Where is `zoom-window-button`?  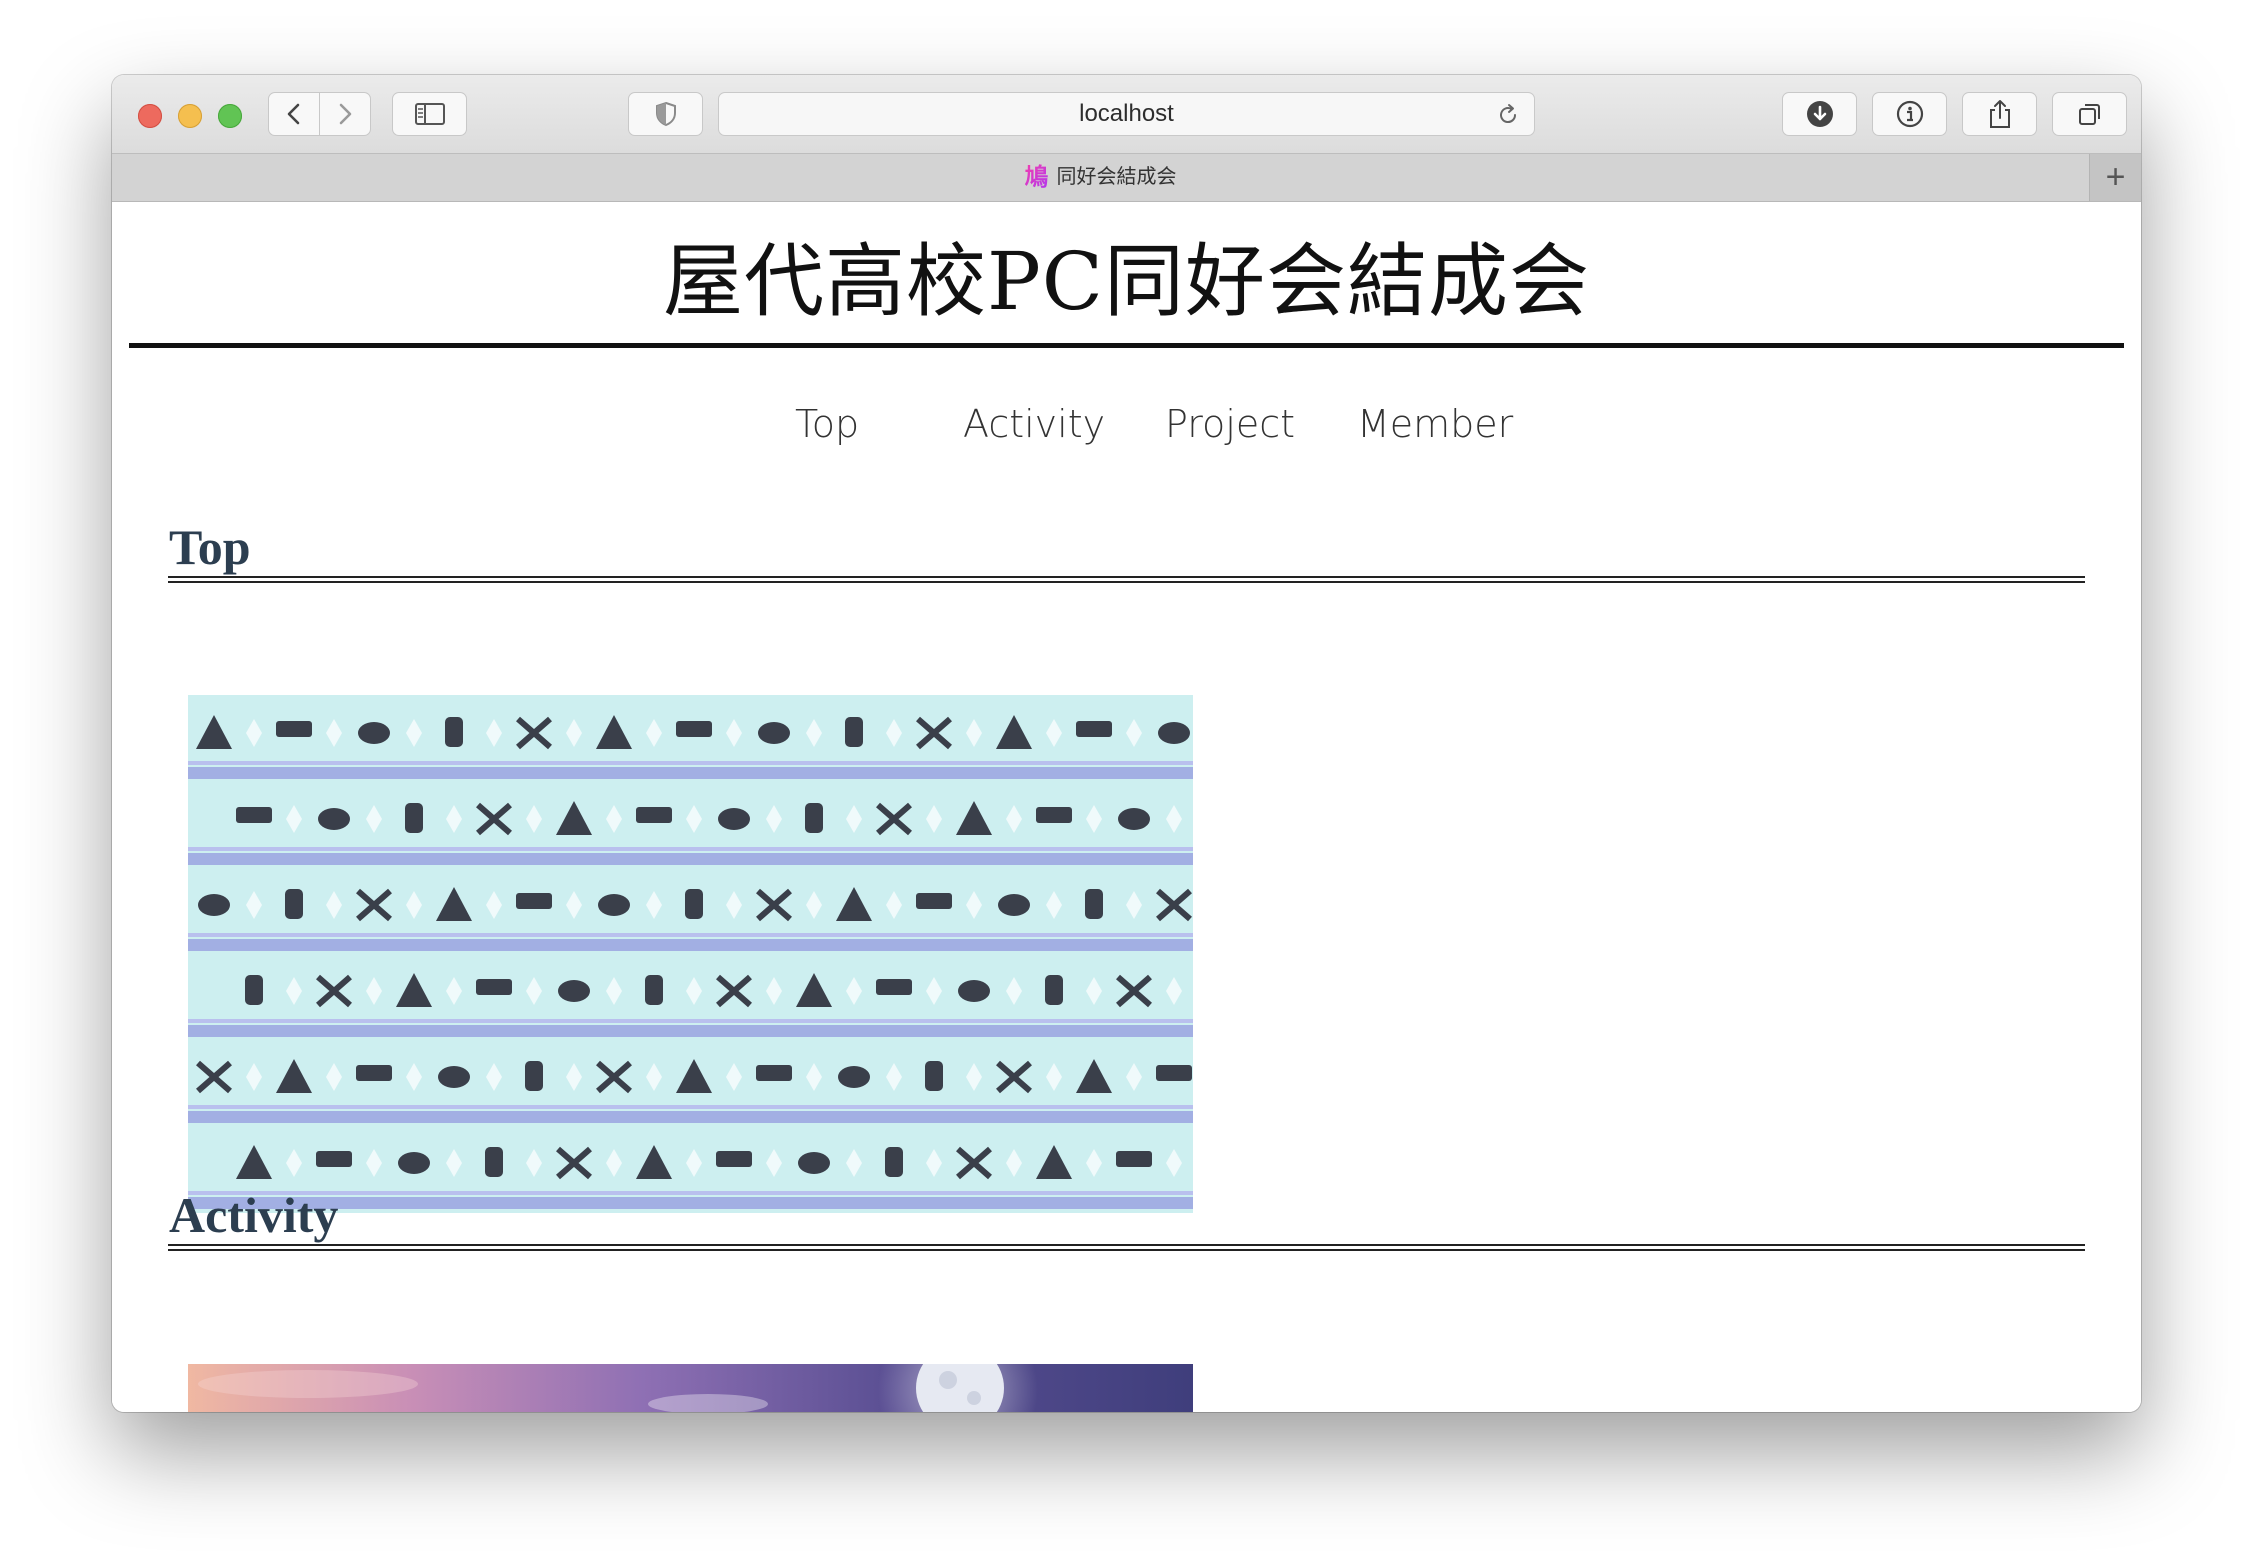 zoom-window-button is located at coordinates (230, 116).